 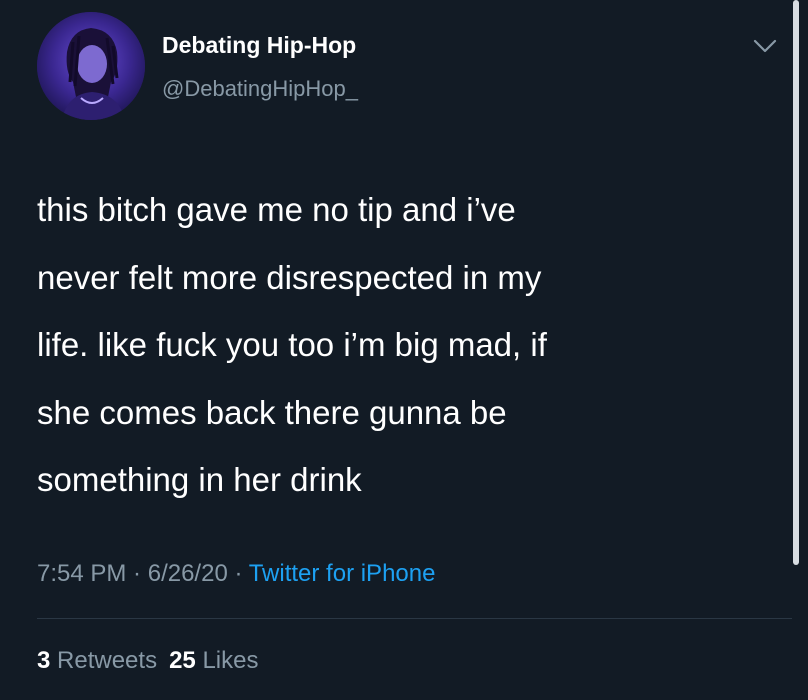 I want to click on avatar, so click(x=91, y=66).